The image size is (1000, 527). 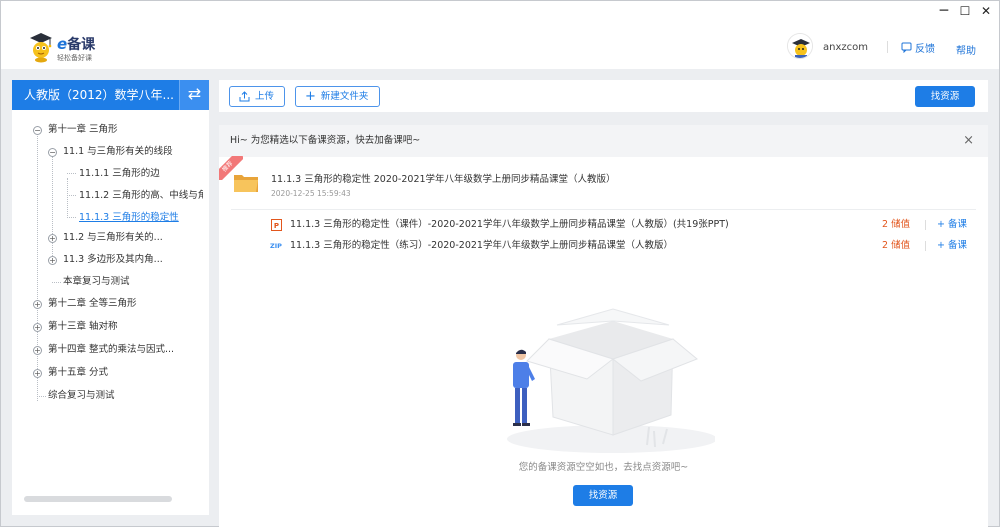 What do you see at coordinates (611, 380) in the screenshot?
I see `empty-box-illustration` at bounding box center [611, 380].